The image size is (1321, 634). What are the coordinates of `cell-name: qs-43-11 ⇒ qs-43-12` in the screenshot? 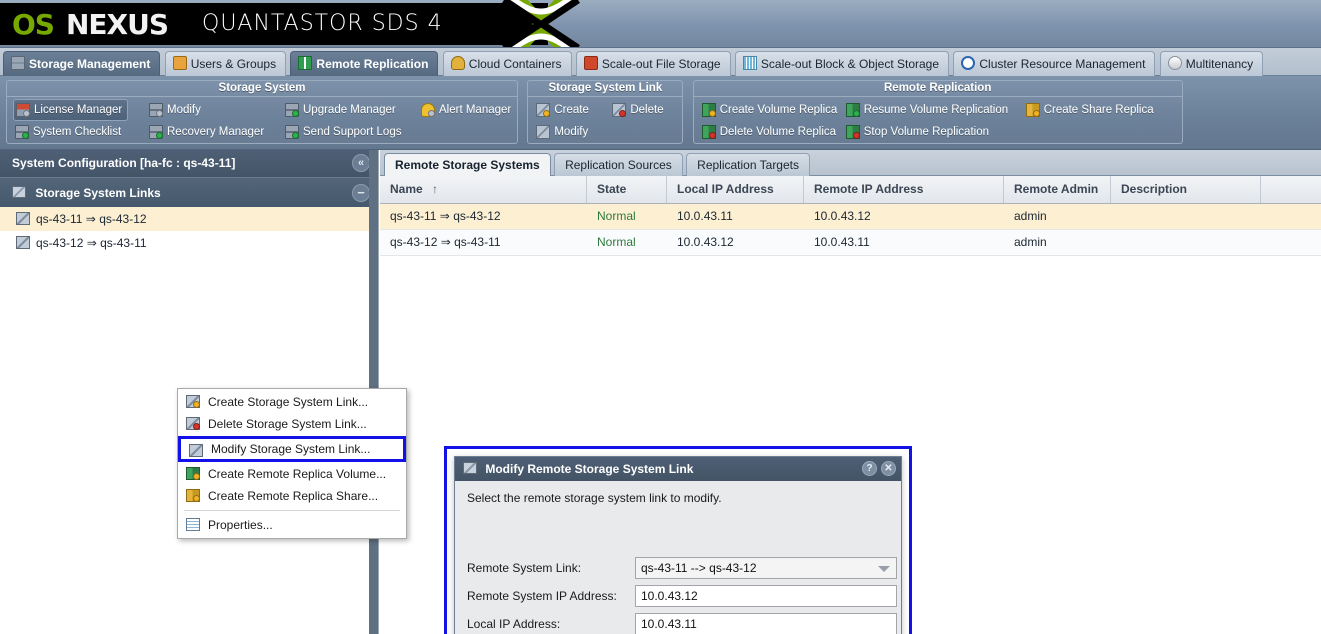 It's located at (445, 216).